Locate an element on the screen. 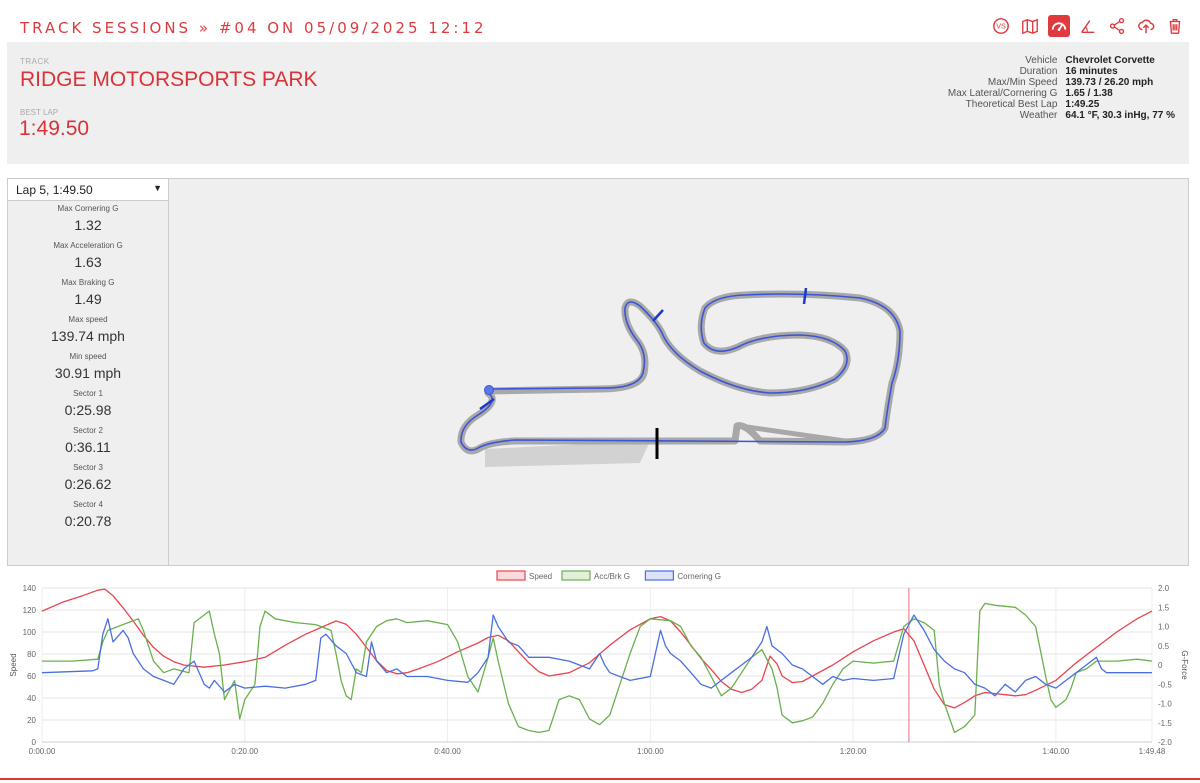  x-tick-label: 0:40.00 is located at coordinates (447, 751).